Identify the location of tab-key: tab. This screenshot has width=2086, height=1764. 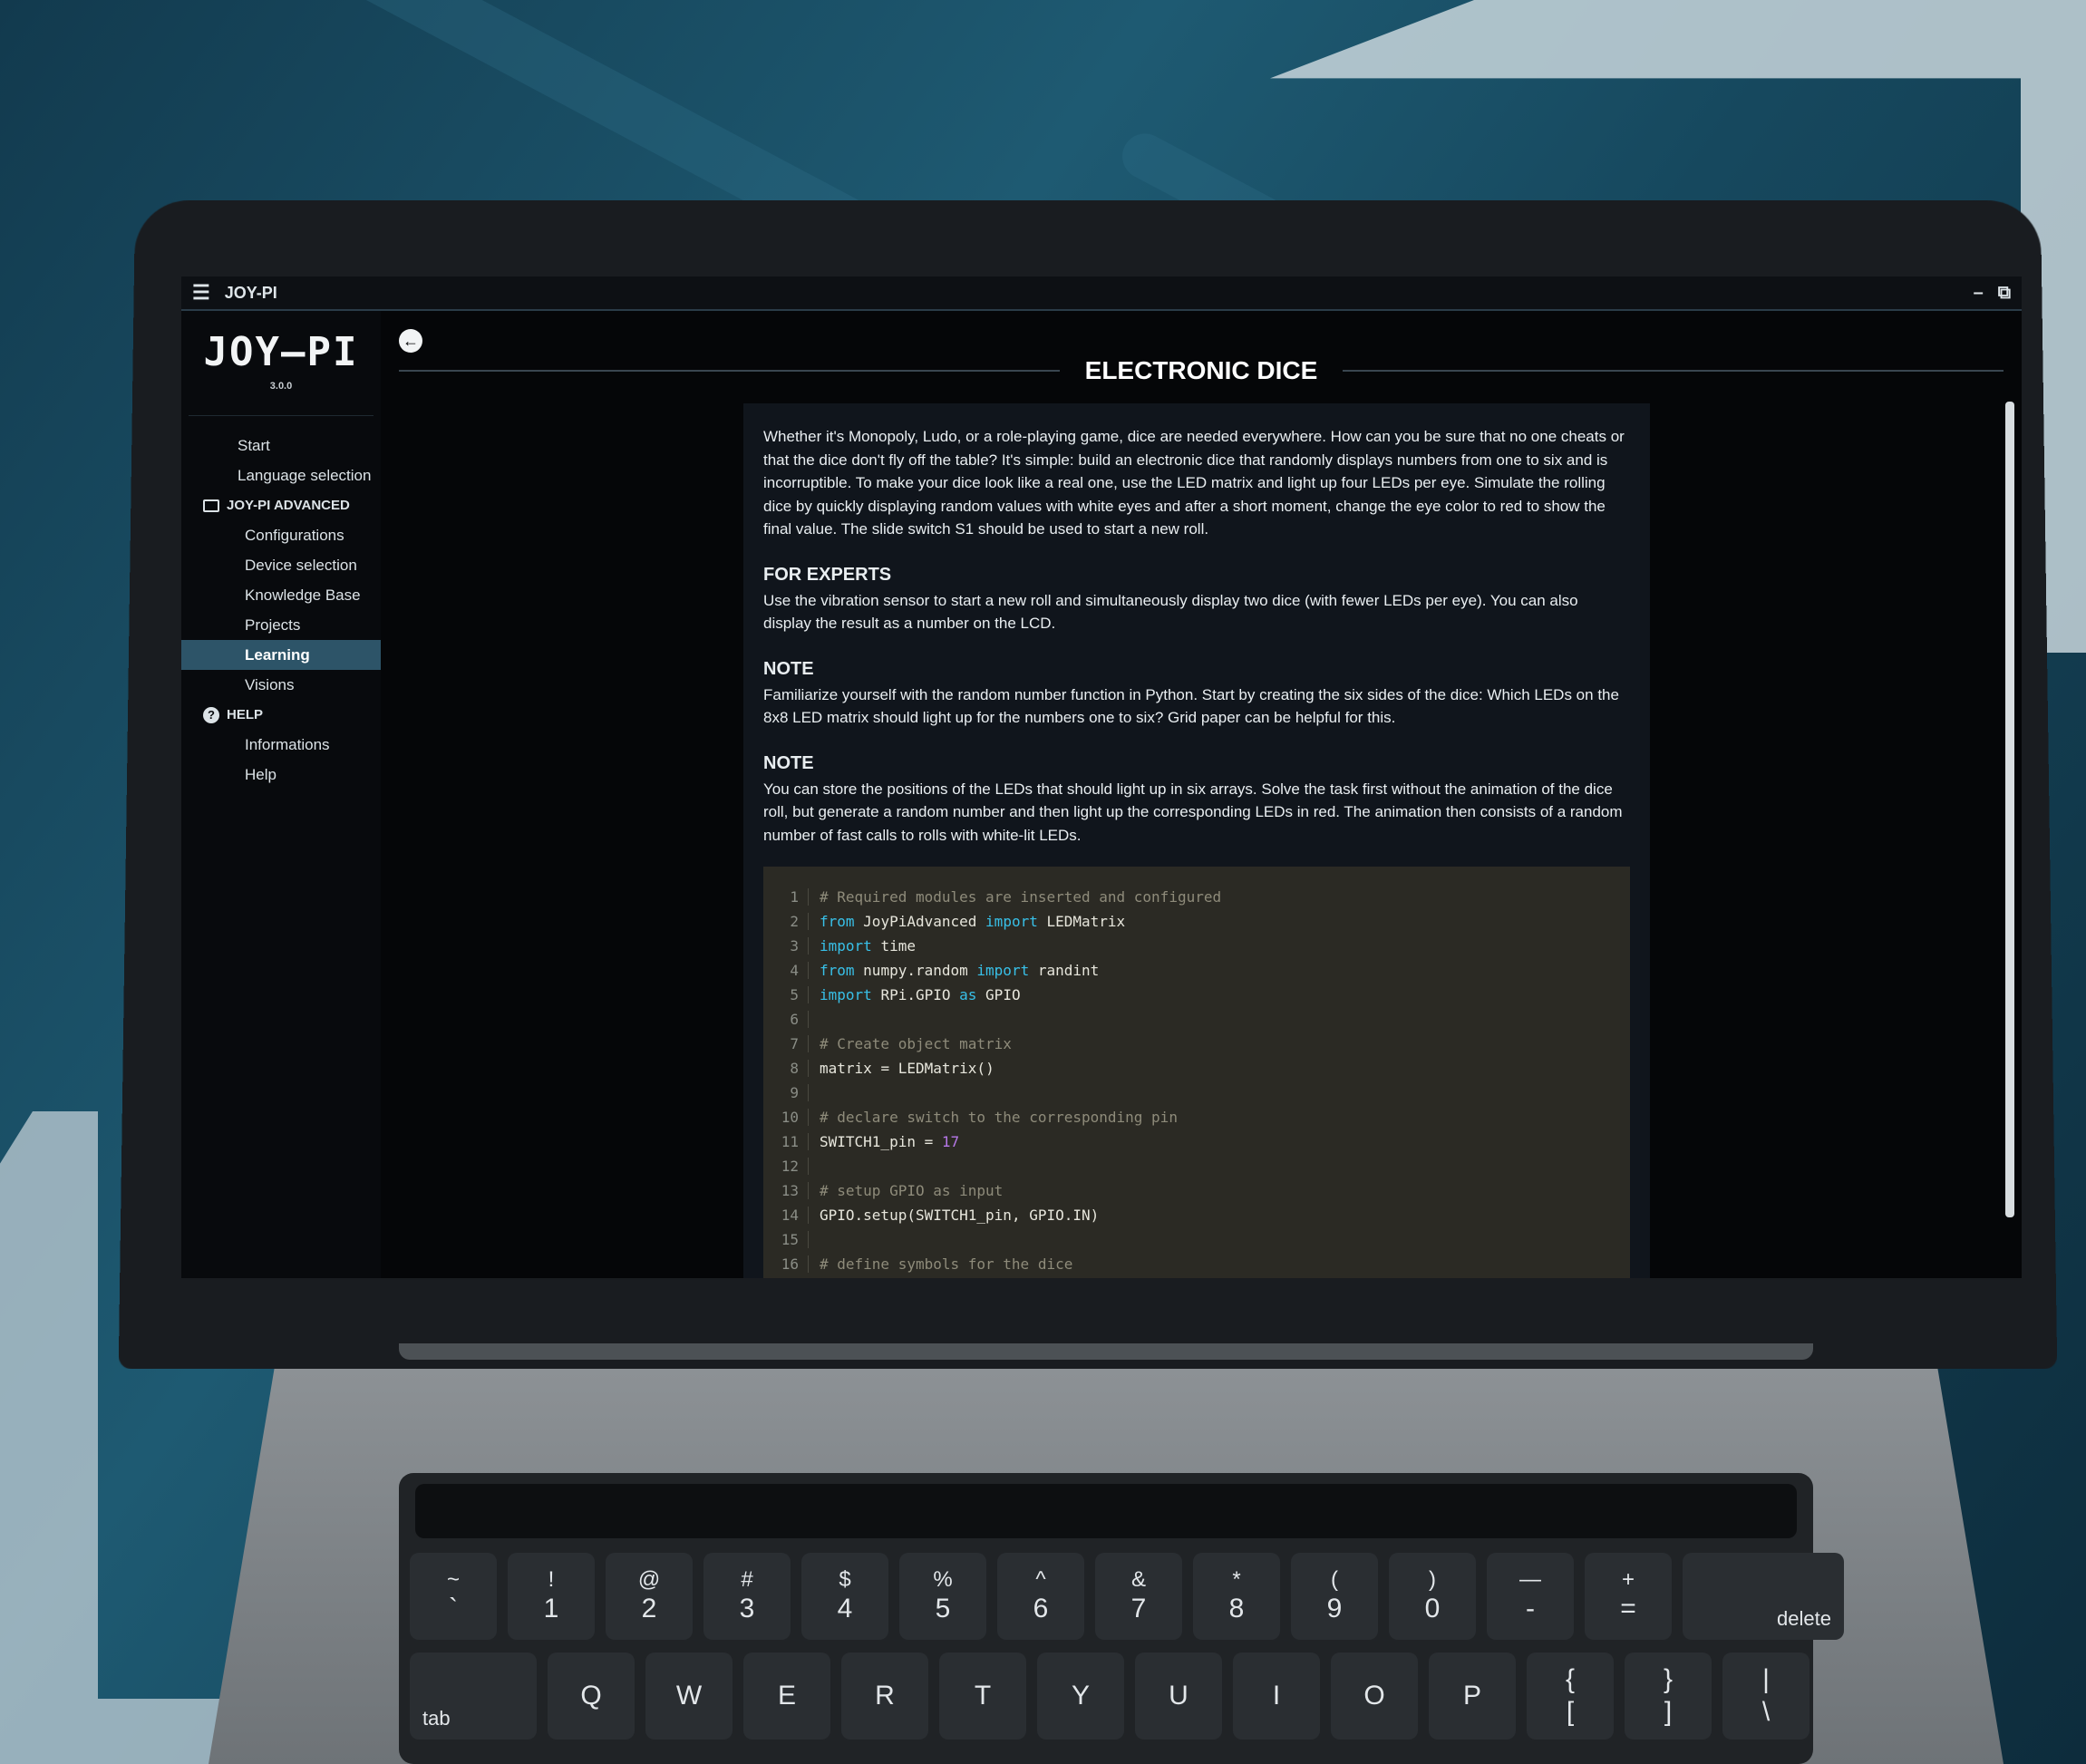
(473, 1697).